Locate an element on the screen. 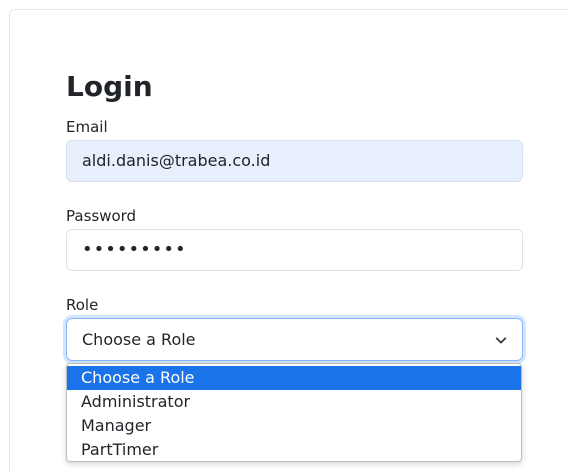 The image size is (568, 471). role-option-administrator: Administrator is located at coordinates (294, 402).